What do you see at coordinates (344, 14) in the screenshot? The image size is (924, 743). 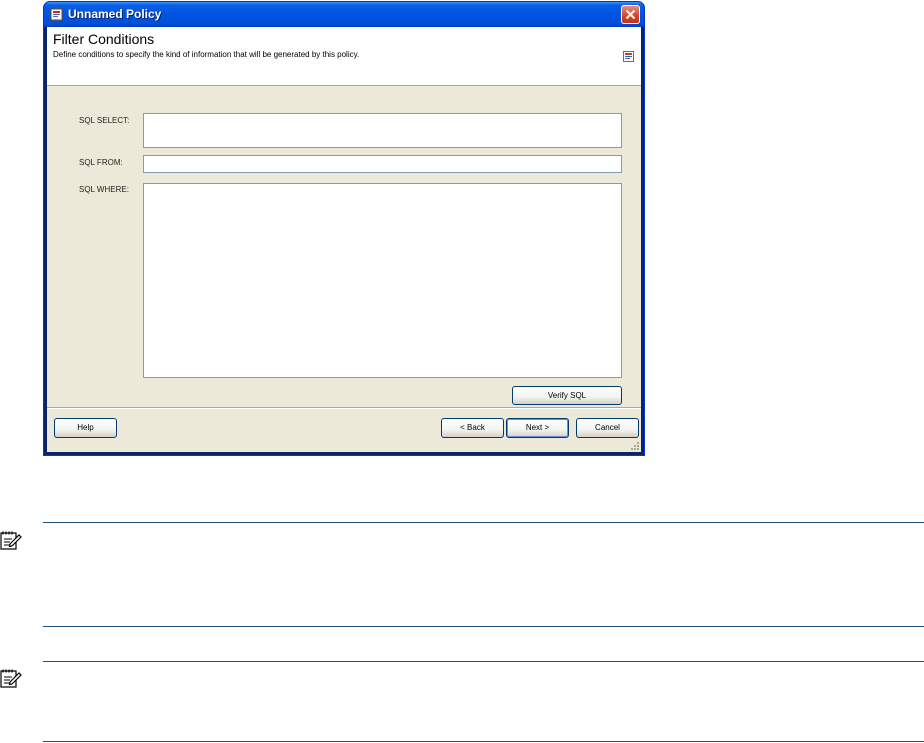 I see `title-bar: Unnamed Policy` at bounding box center [344, 14].